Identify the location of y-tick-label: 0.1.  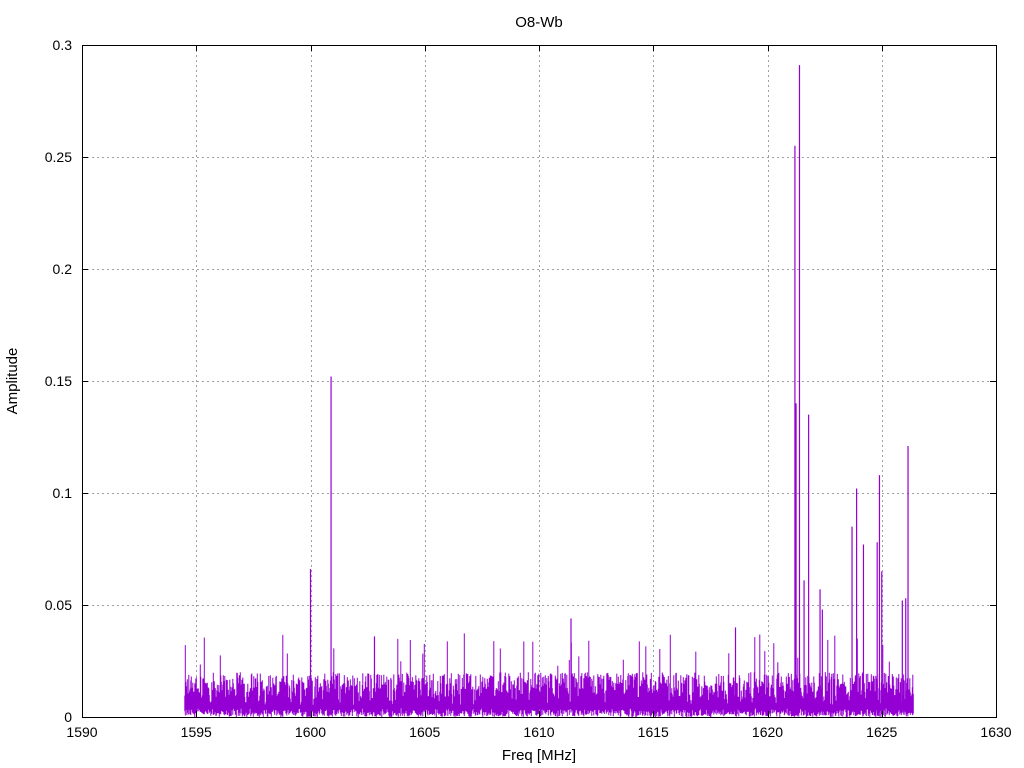
(63, 493).